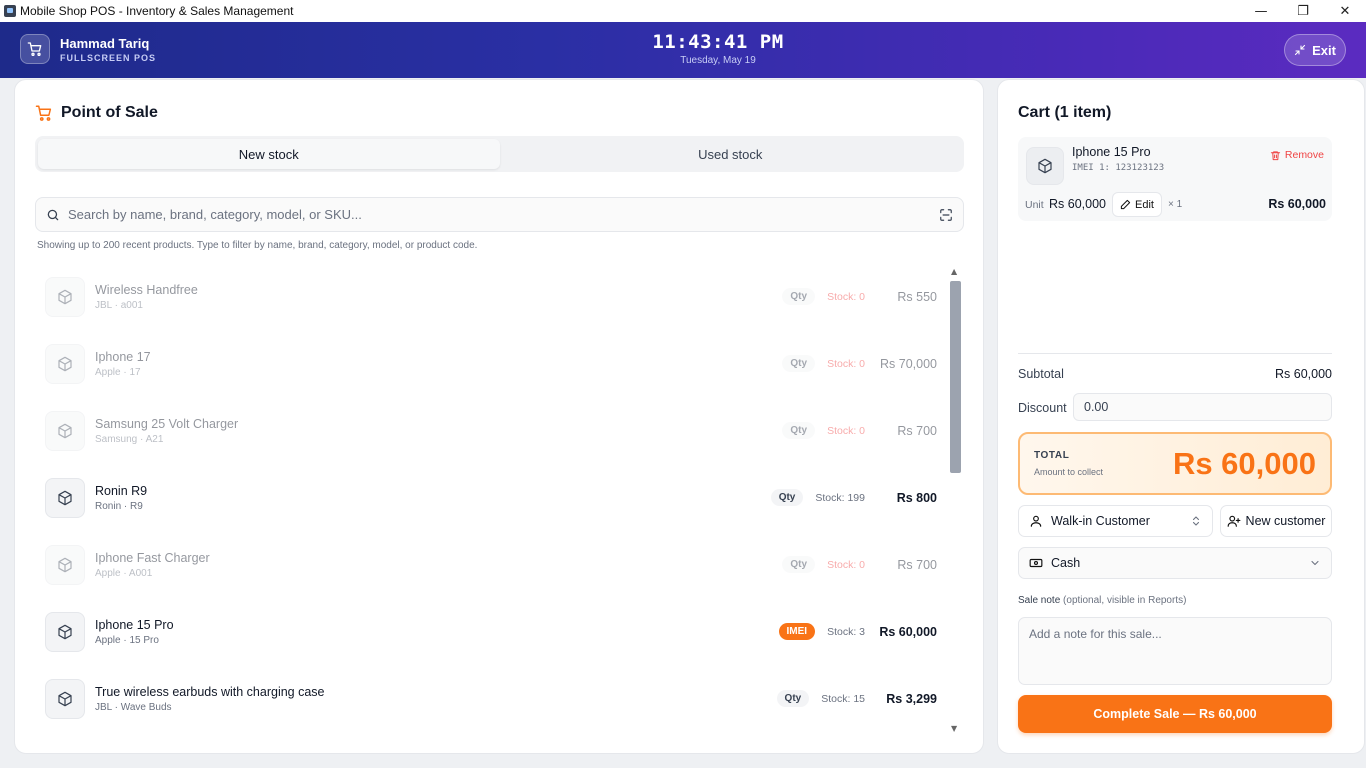 This screenshot has height=768, width=1366. What do you see at coordinates (731, 154) in the screenshot?
I see `tab-used-stock: Used stock` at bounding box center [731, 154].